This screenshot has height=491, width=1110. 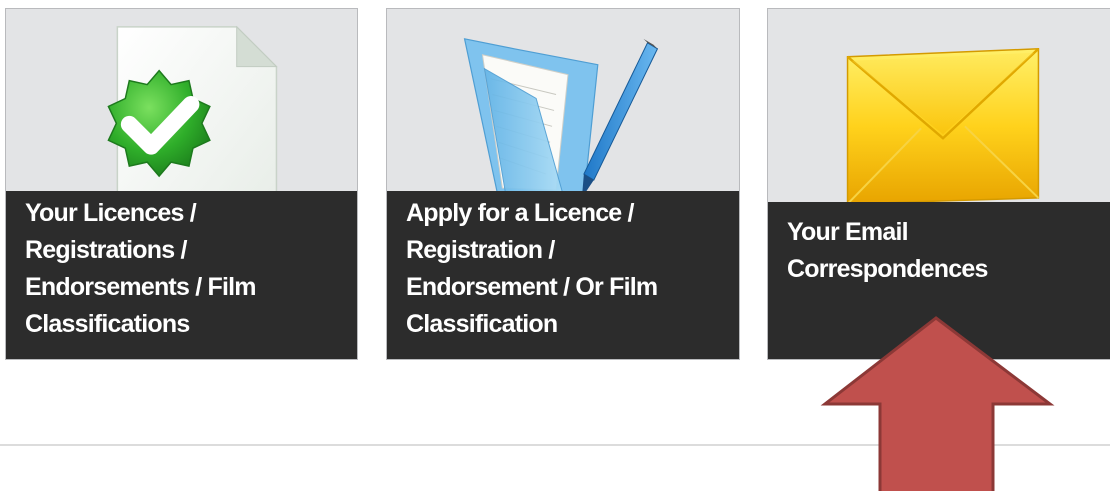 What do you see at coordinates (106, 250) in the screenshot?
I see `caption-line: Registrations /` at bounding box center [106, 250].